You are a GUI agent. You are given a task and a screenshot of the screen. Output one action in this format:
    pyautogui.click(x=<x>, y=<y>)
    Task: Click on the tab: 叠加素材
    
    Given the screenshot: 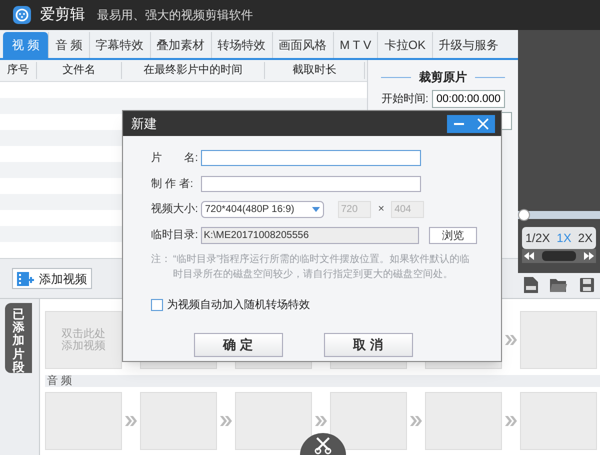 What is the action you would take?
    pyautogui.click(x=180, y=45)
    